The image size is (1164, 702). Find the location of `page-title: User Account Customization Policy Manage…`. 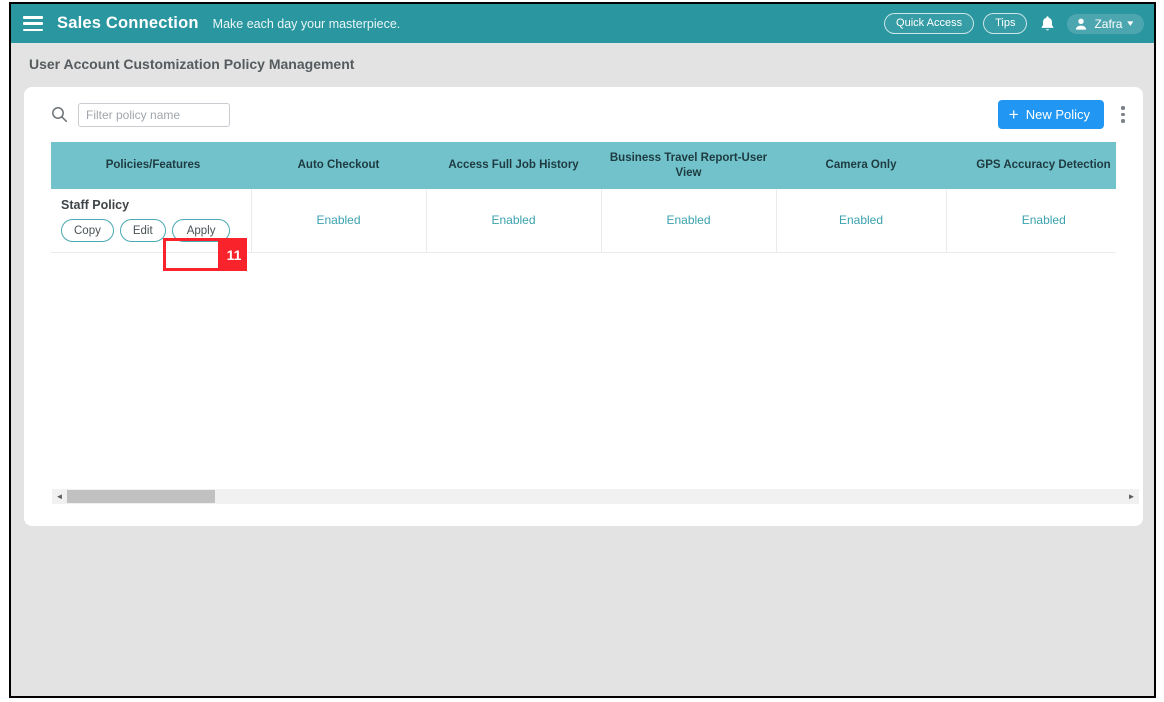

page-title: User Account Customization Policy Manage… is located at coordinates (192, 63).